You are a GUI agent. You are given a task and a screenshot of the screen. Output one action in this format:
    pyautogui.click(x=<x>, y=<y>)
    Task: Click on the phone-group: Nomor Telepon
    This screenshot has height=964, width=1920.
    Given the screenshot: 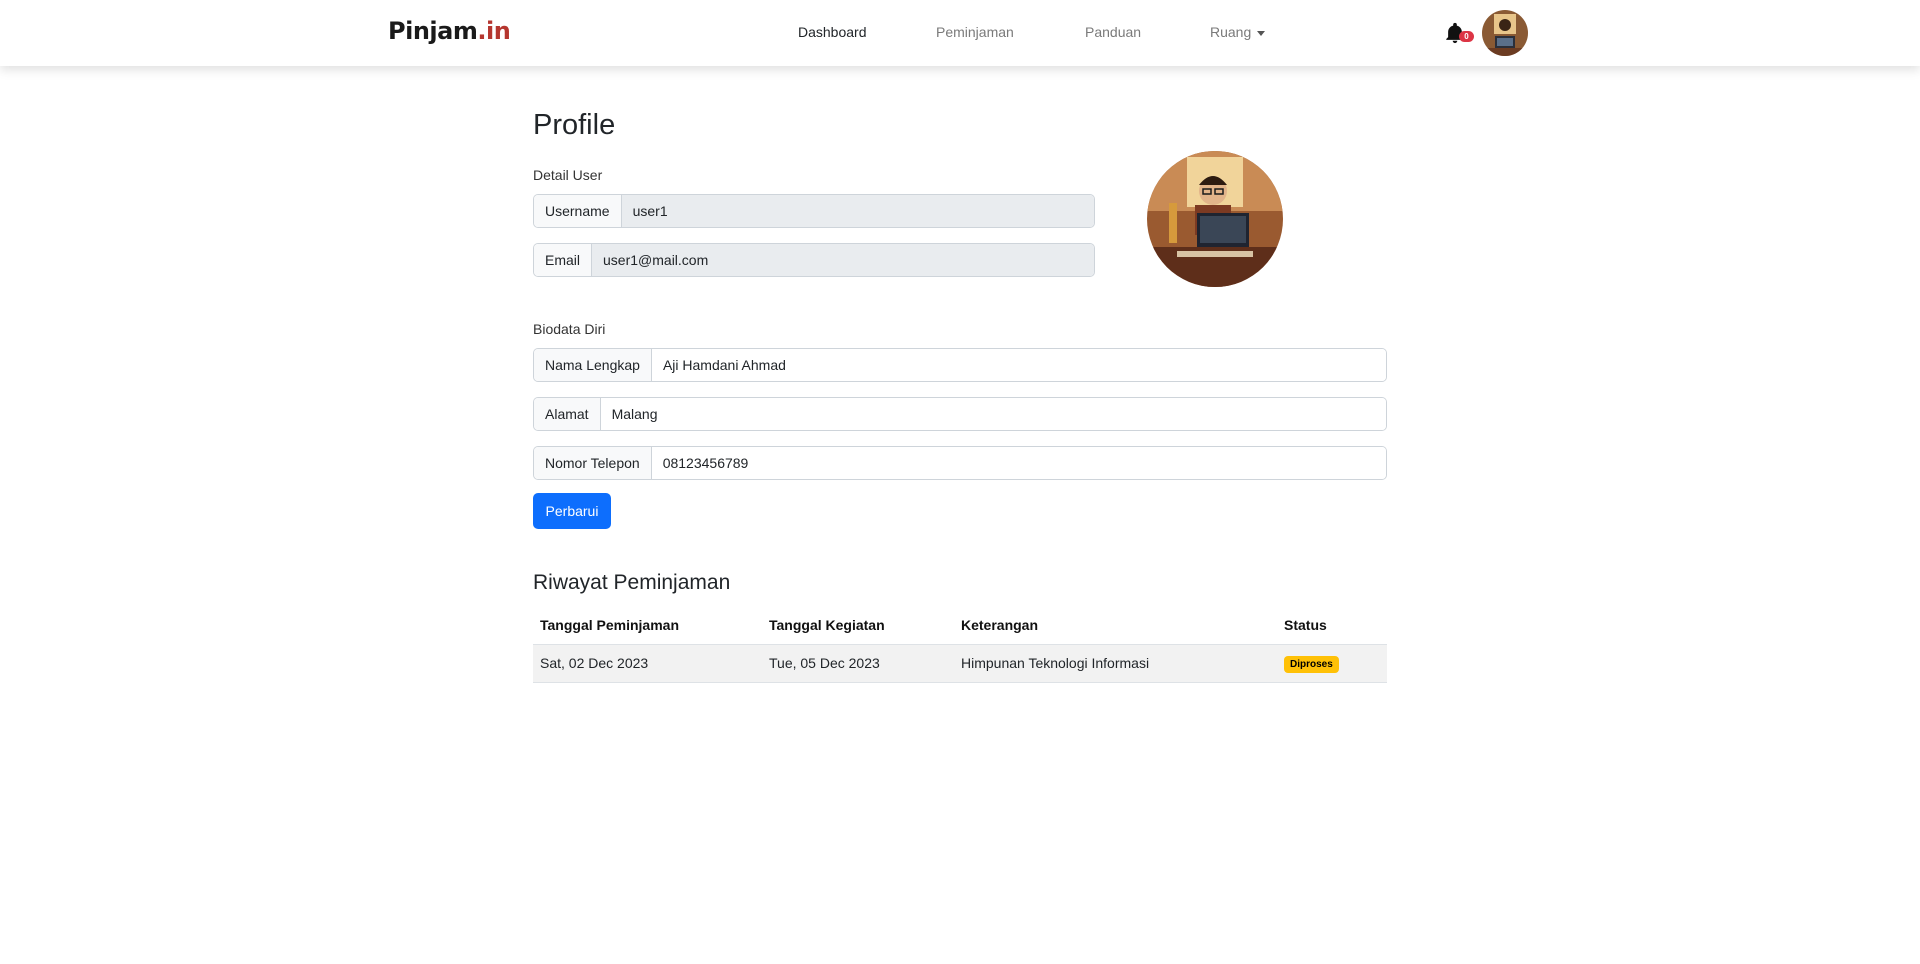 What is the action you would take?
    pyautogui.click(x=960, y=463)
    